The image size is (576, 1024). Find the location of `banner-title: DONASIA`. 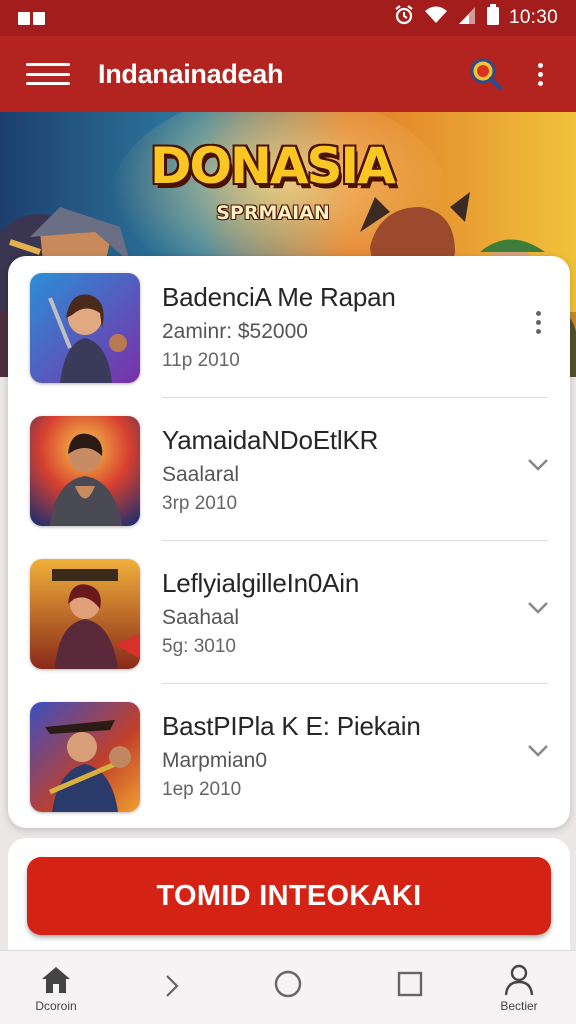

banner-title: DONASIA is located at coordinates (273, 166).